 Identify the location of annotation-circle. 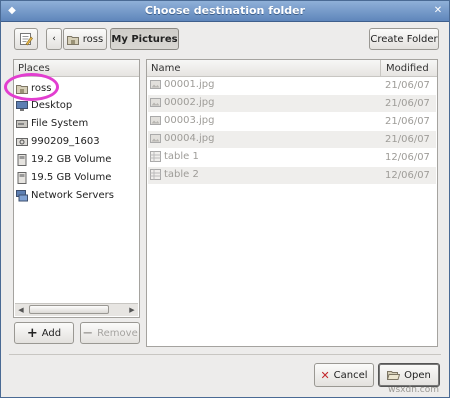
(31, 87).